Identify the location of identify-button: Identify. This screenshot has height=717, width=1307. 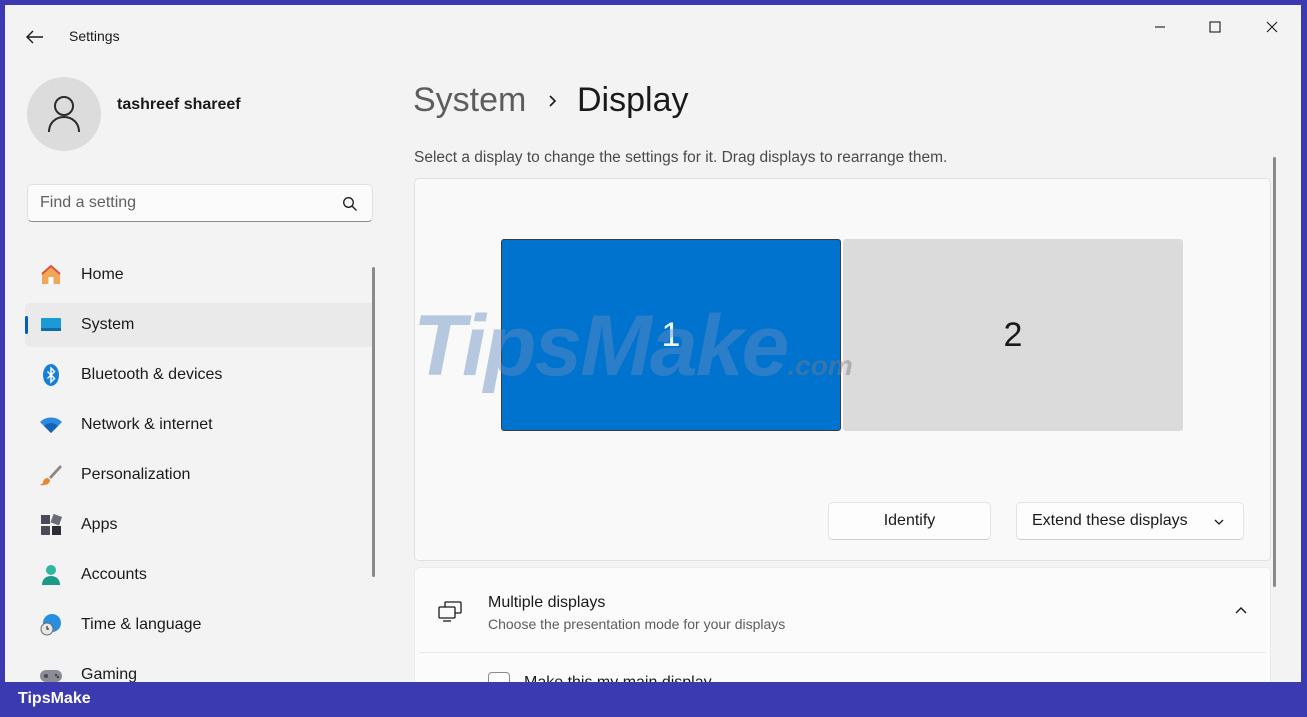
(909, 521).